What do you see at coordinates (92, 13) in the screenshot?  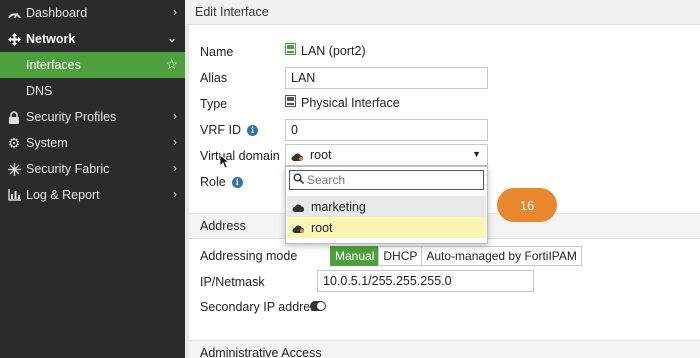 I see `sidebar-item-dashboard: Dashboard ›` at bounding box center [92, 13].